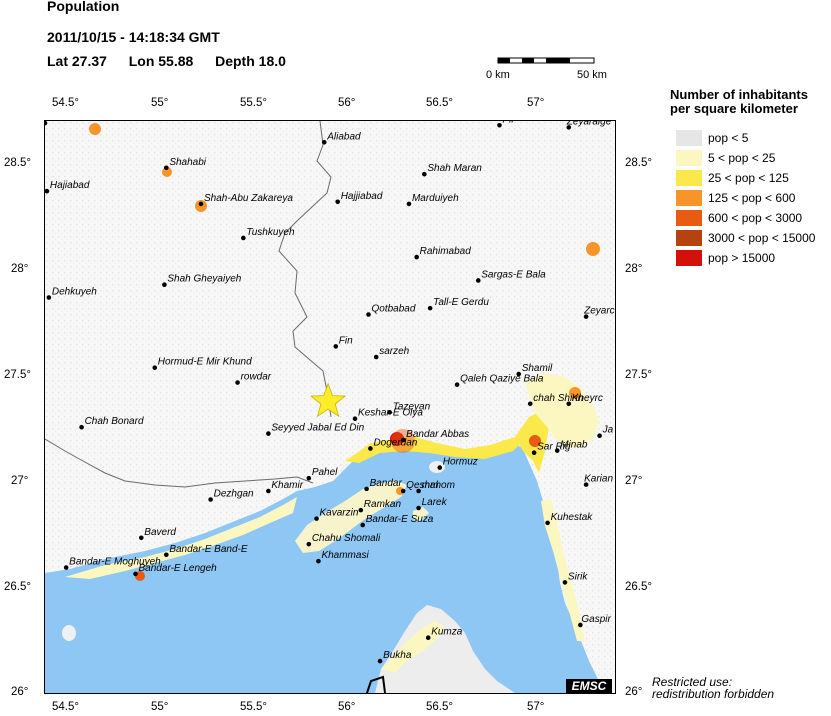  What do you see at coordinates (513, 274) in the screenshot?
I see `city-label: Sargas-E Bala` at bounding box center [513, 274].